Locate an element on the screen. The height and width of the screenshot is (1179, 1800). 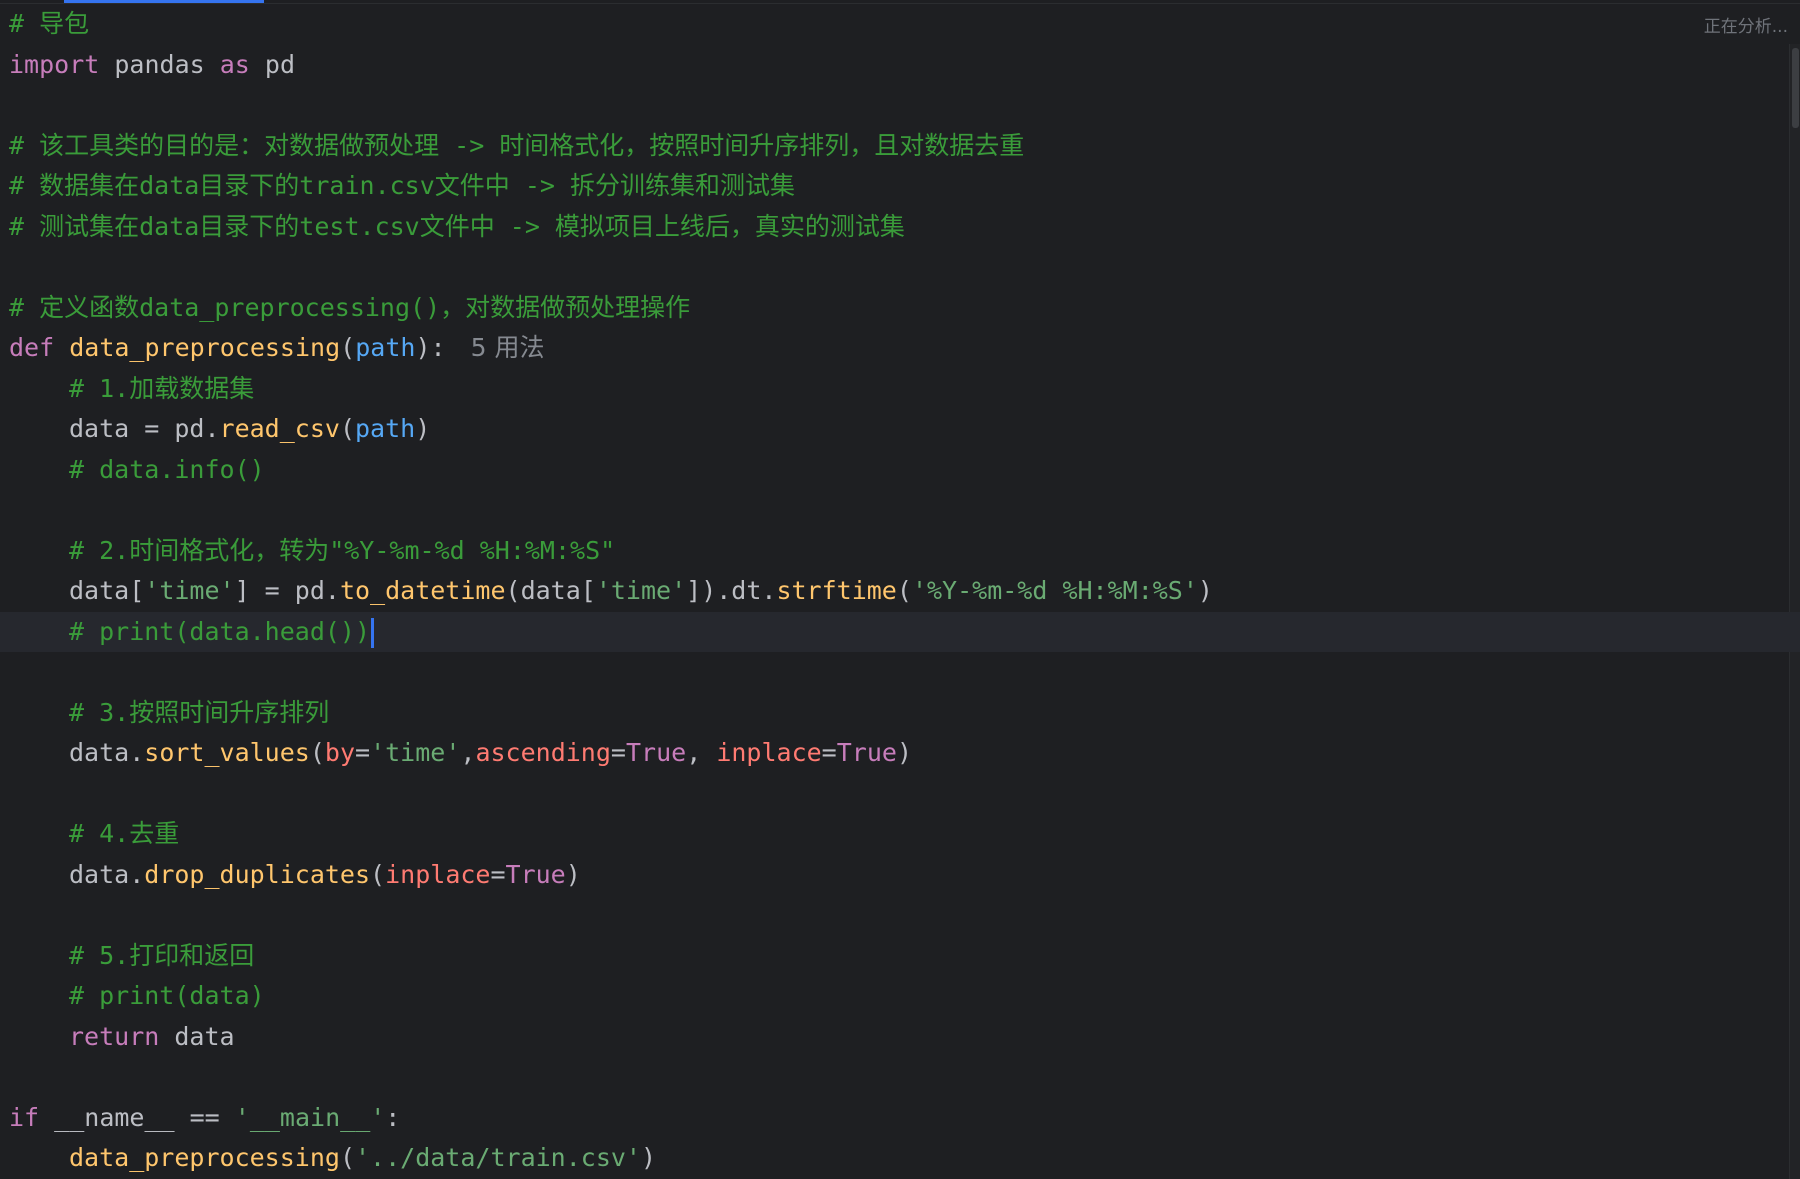
keyword-import: import is located at coordinates (54, 64).